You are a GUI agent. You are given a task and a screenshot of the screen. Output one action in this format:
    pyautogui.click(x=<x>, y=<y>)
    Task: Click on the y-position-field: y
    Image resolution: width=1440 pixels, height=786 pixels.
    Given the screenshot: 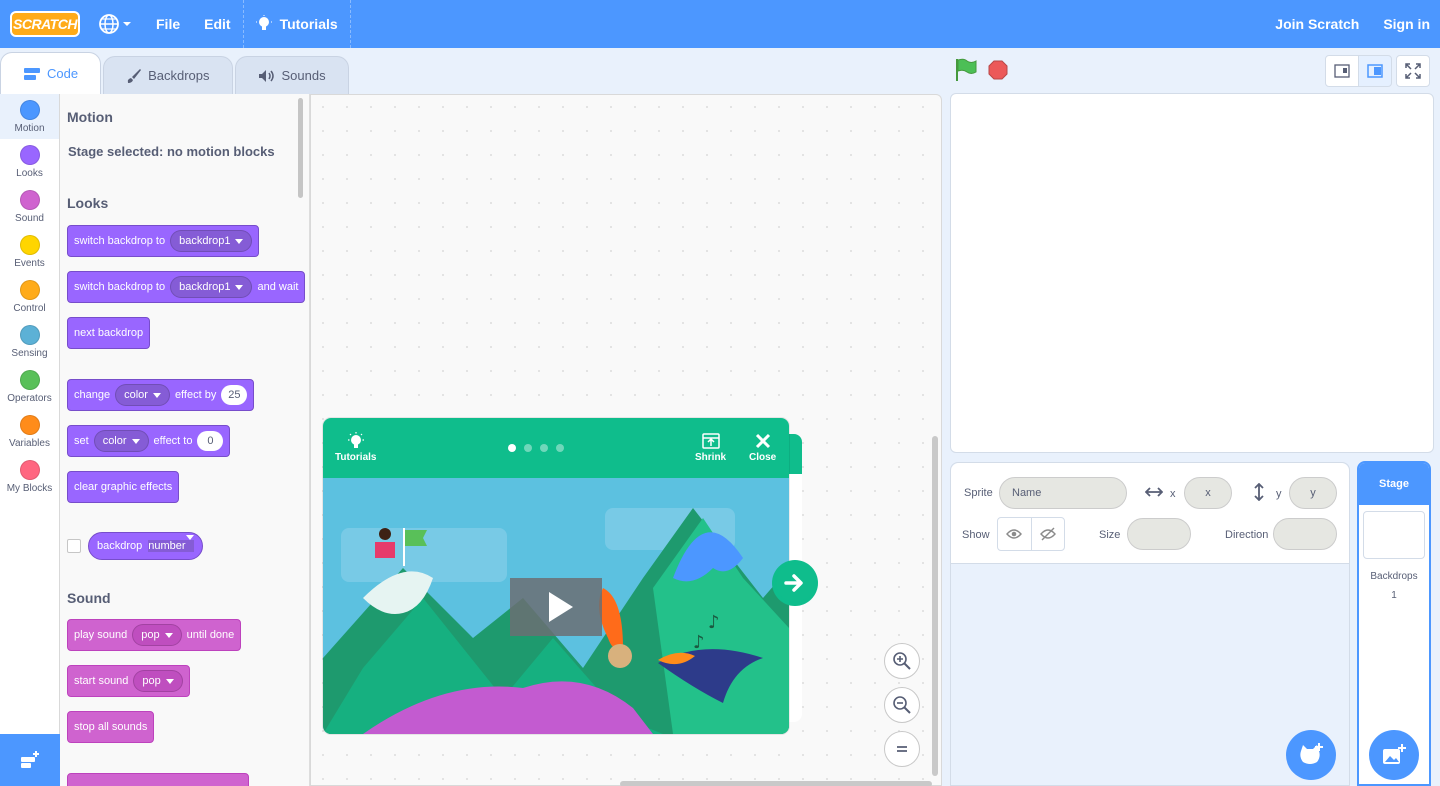 What is the action you would take?
    pyautogui.click(x=1313, y=493)
    